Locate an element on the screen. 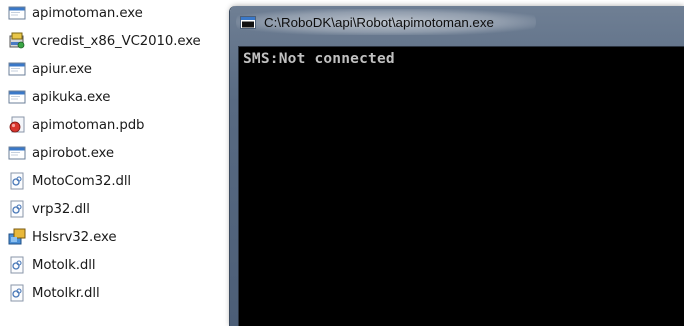 The width and height of the screenshot is (684, 326). file-name: apiur.exe is located at coordinates (62, 69).